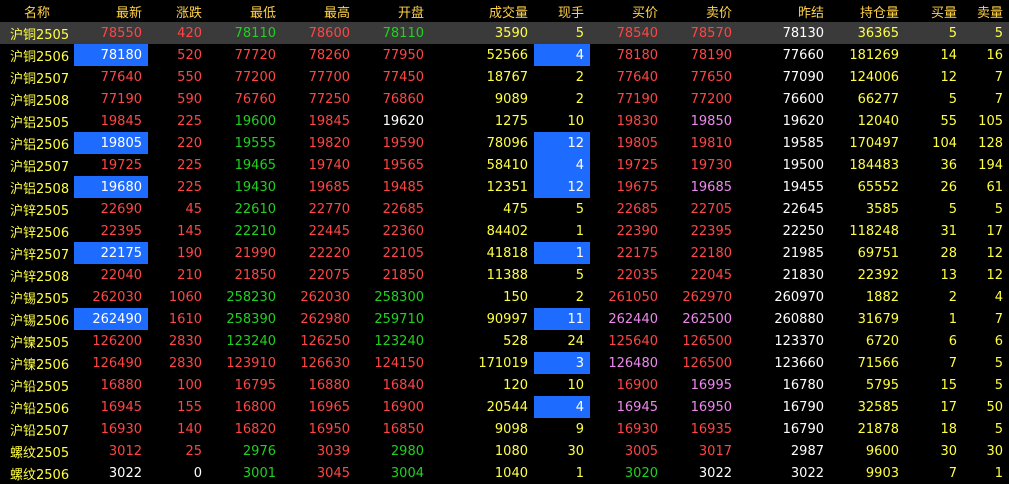 The height and width of the screenshot is (484, 1009). I want to click on cell-high: 22770, so click(329, 209).